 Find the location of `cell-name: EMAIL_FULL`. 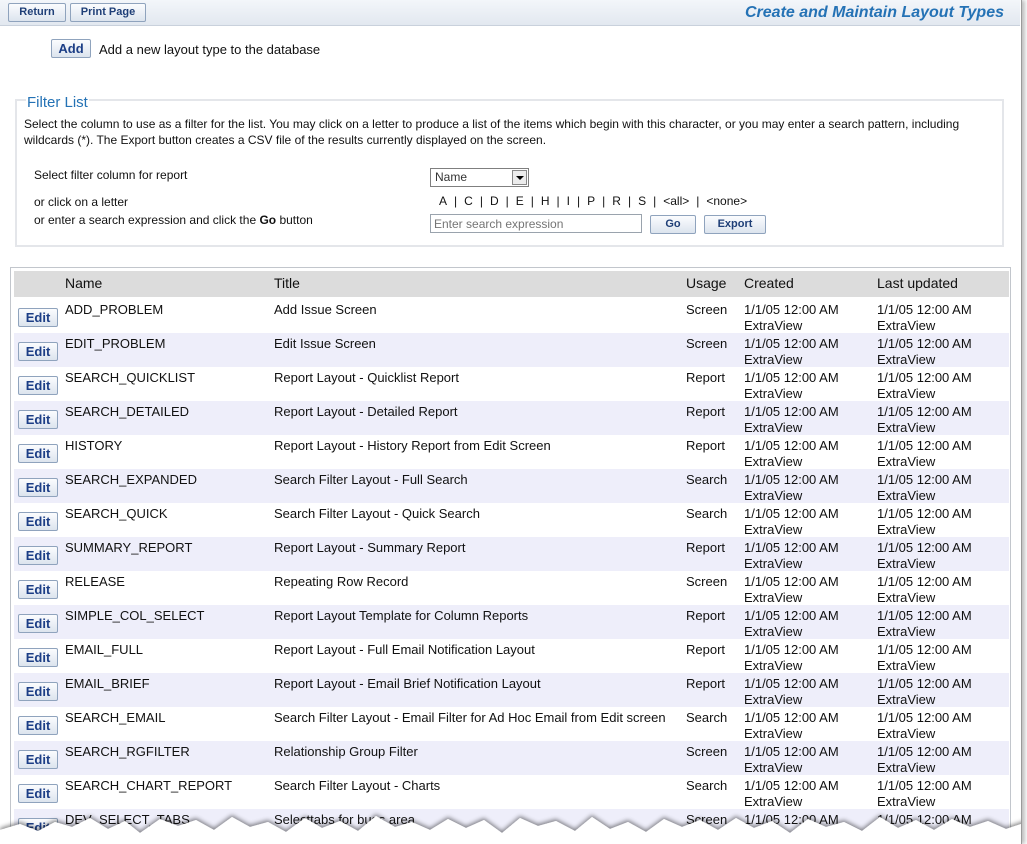

cell-name: EMAIL_FULL is located at coordinates (104, 649).